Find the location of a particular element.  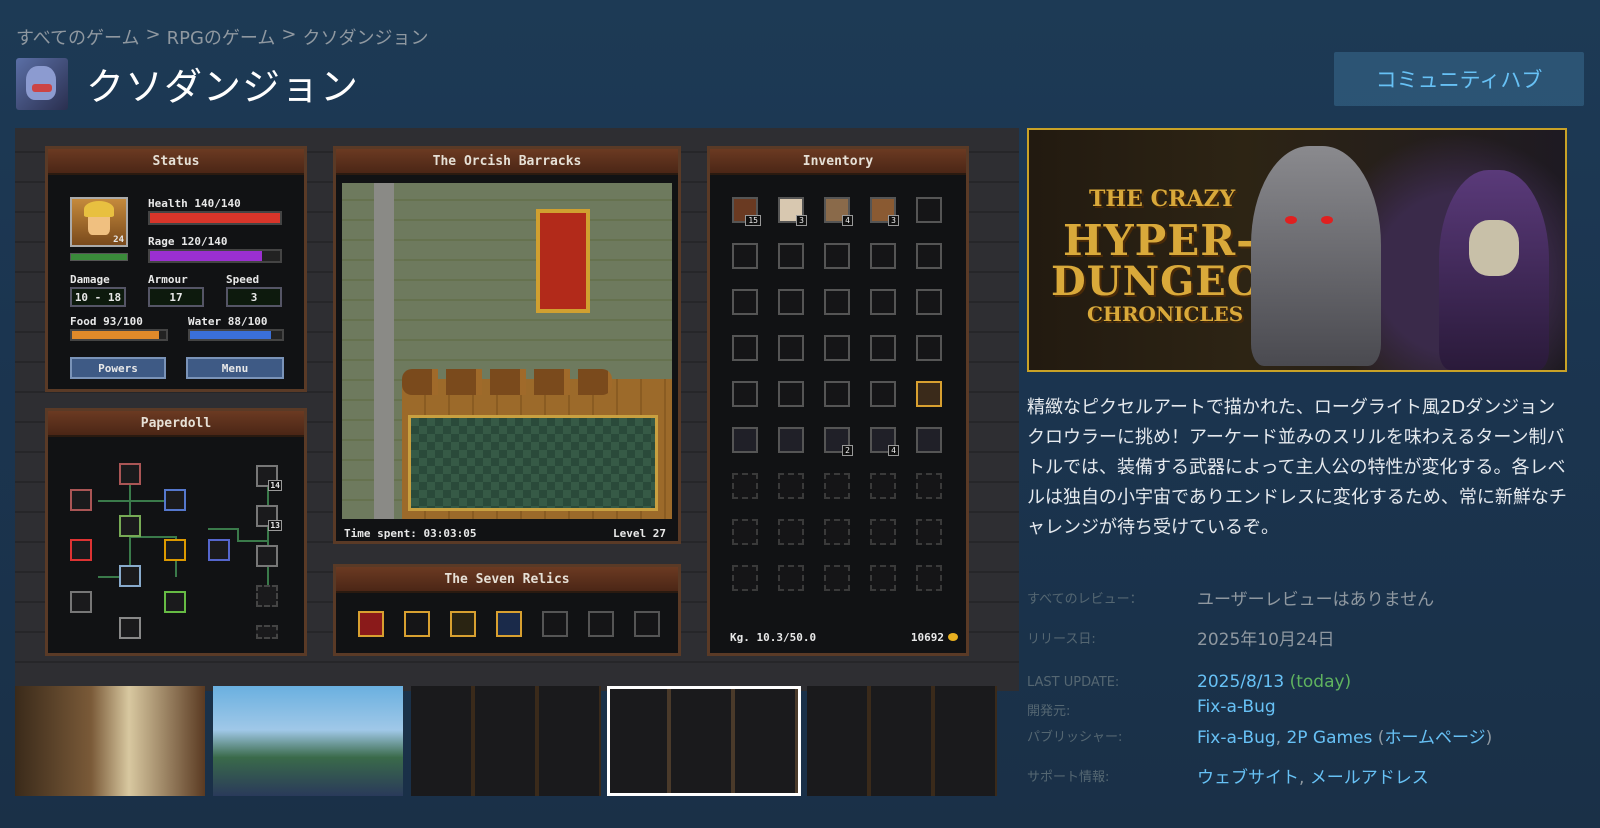

screenshot-thumbnails is located at coordinates (517, 742).